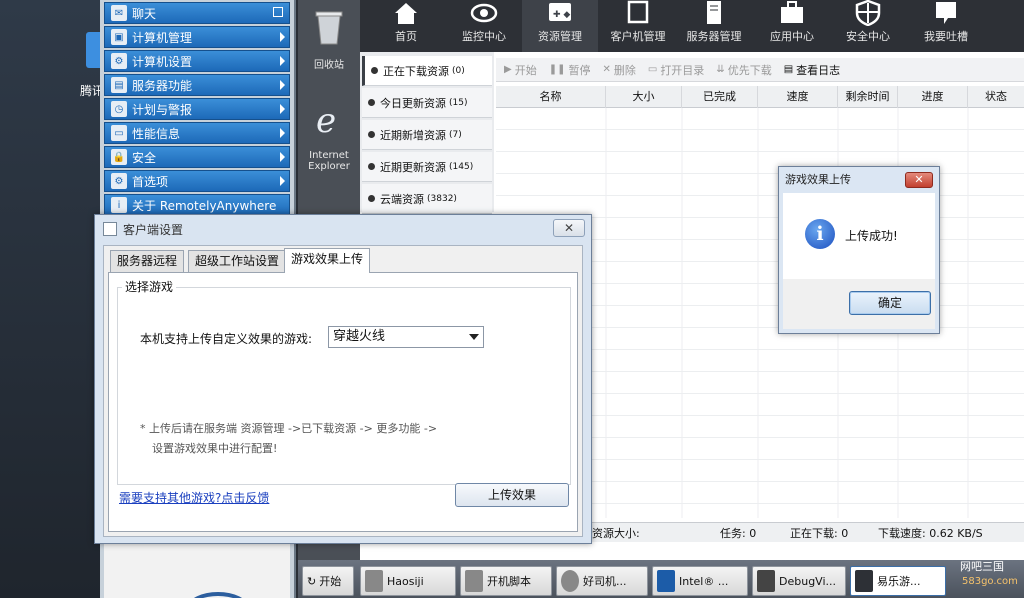 This screenshot has height=598, width=1024. What do you see at coordinates (624, 70) in the screenshot?
I see `button-label: 删除` at bounding box center [624, 70].